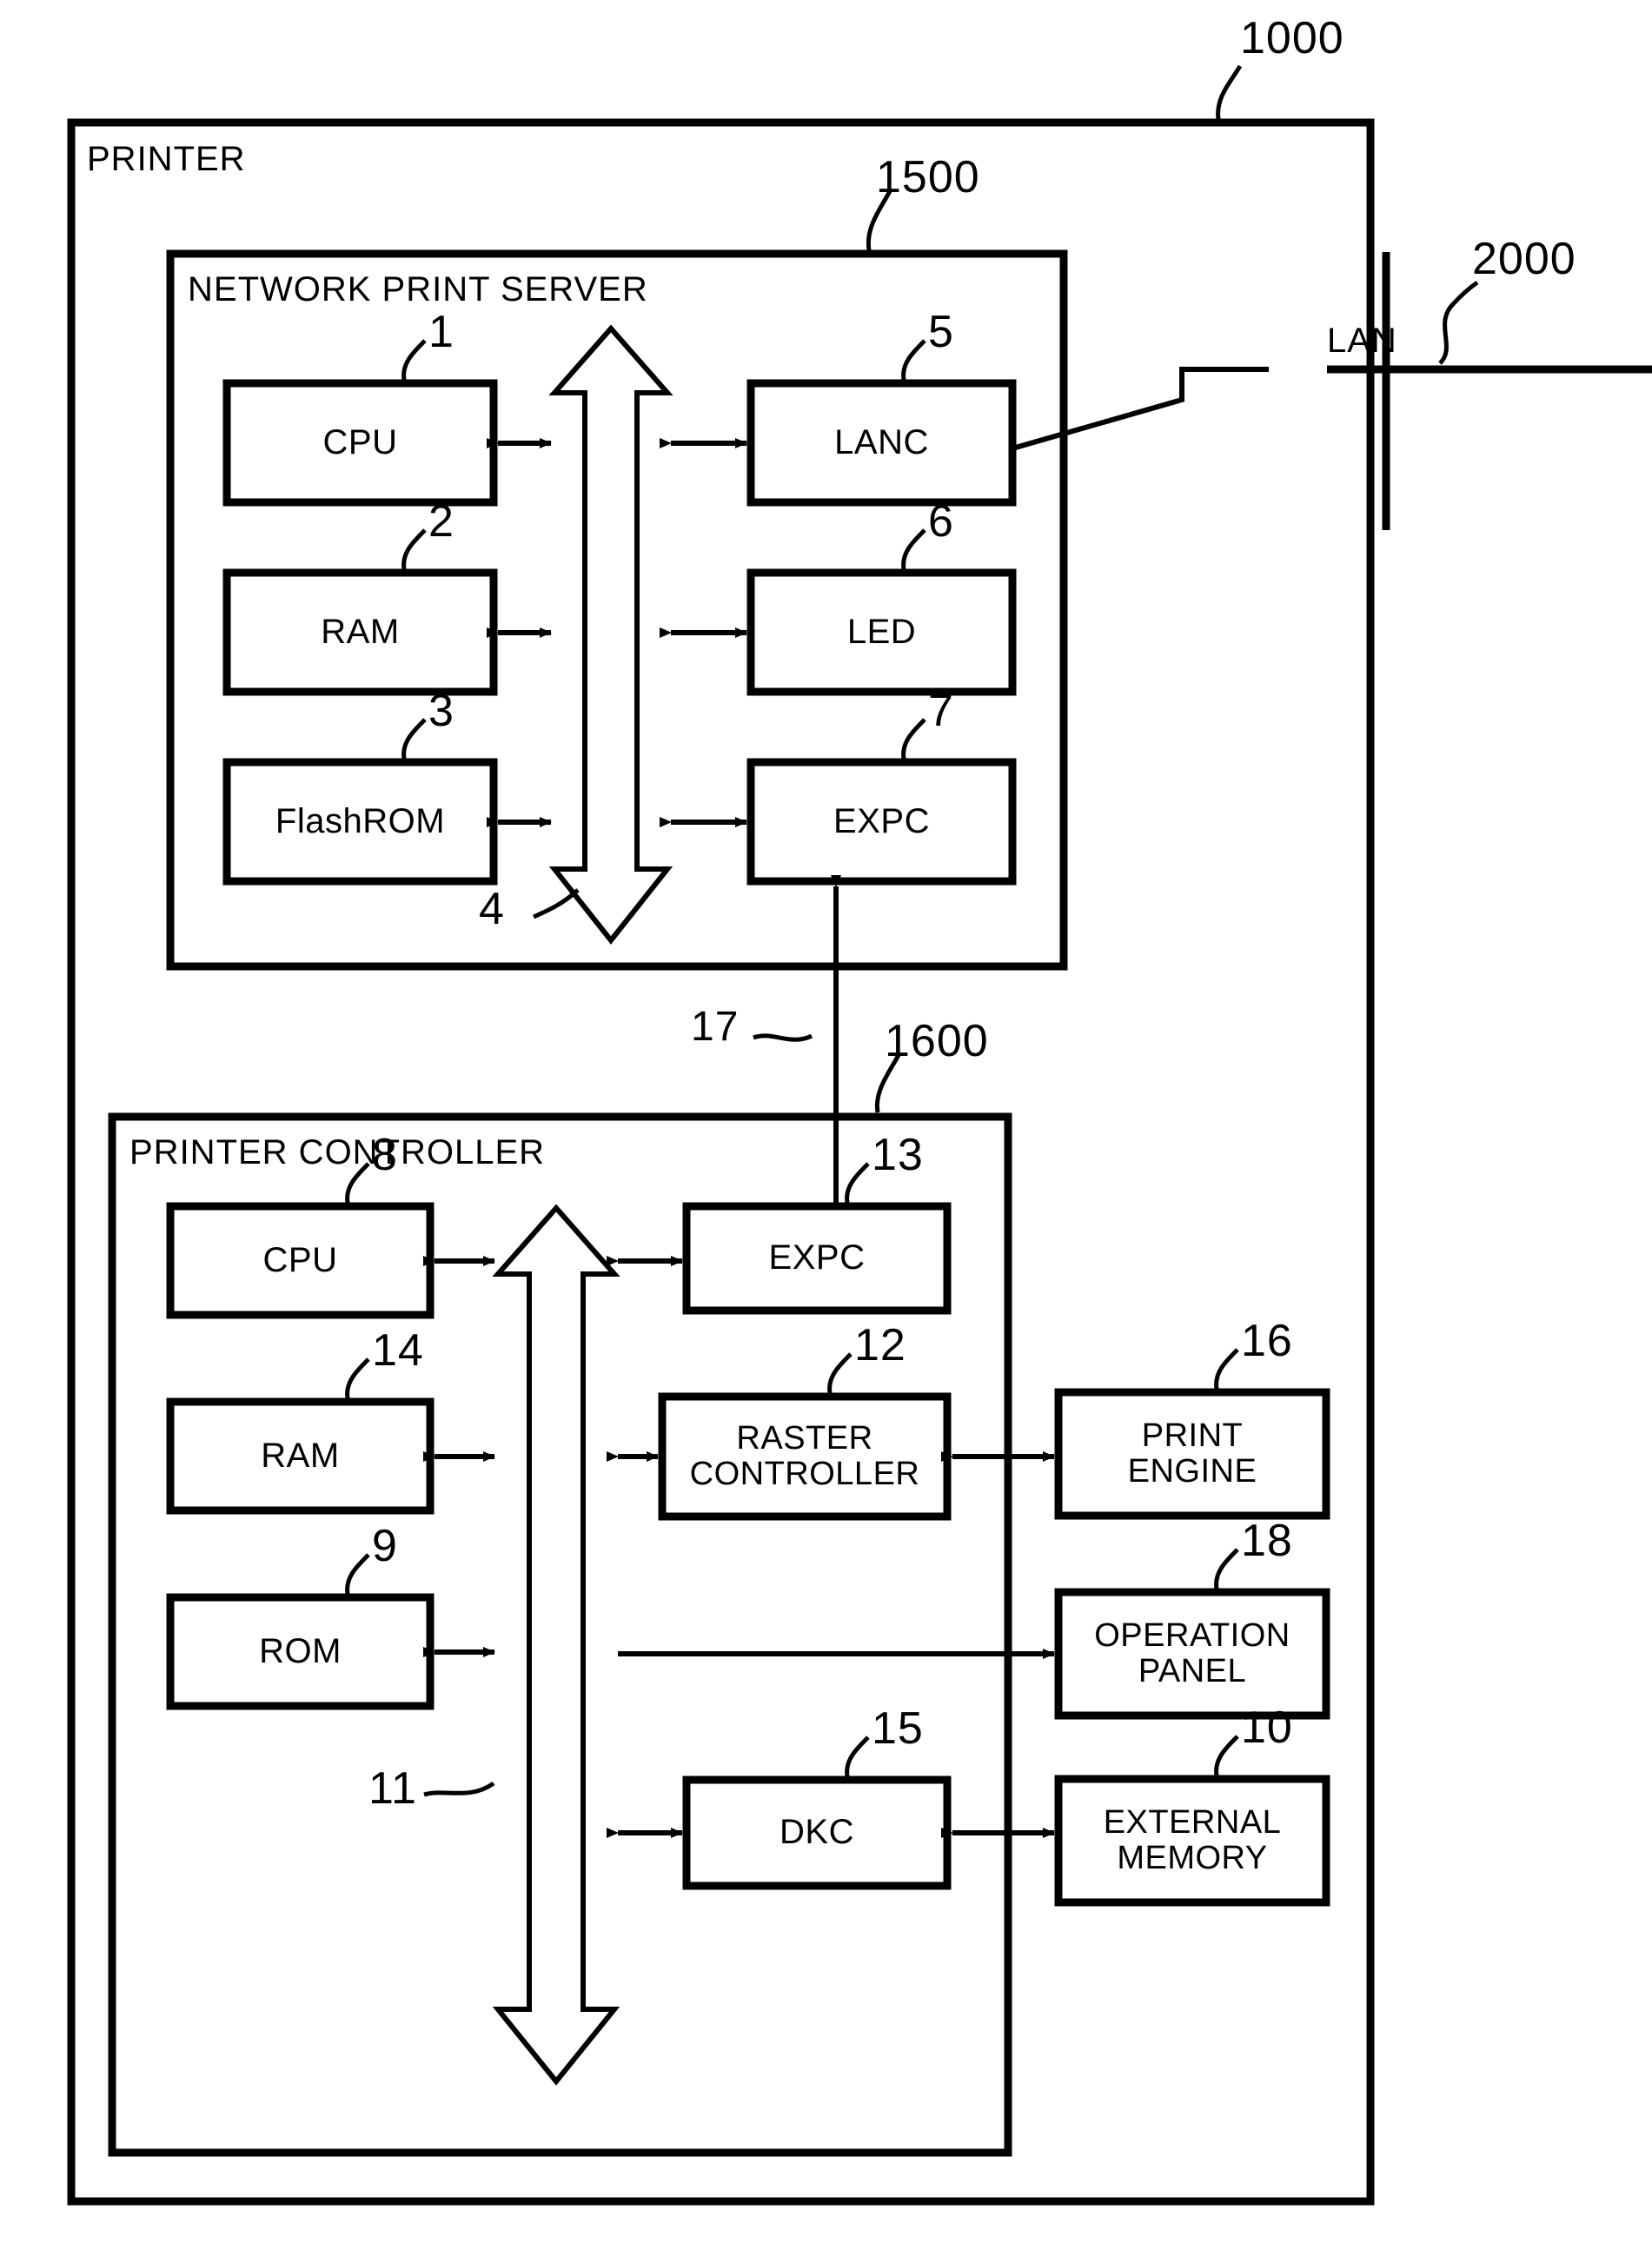 The height and width of the screenshot is (2250, 1652). I want to click on printer-controller-title: PRINTER CONTROLLER, so click(337, 1152).